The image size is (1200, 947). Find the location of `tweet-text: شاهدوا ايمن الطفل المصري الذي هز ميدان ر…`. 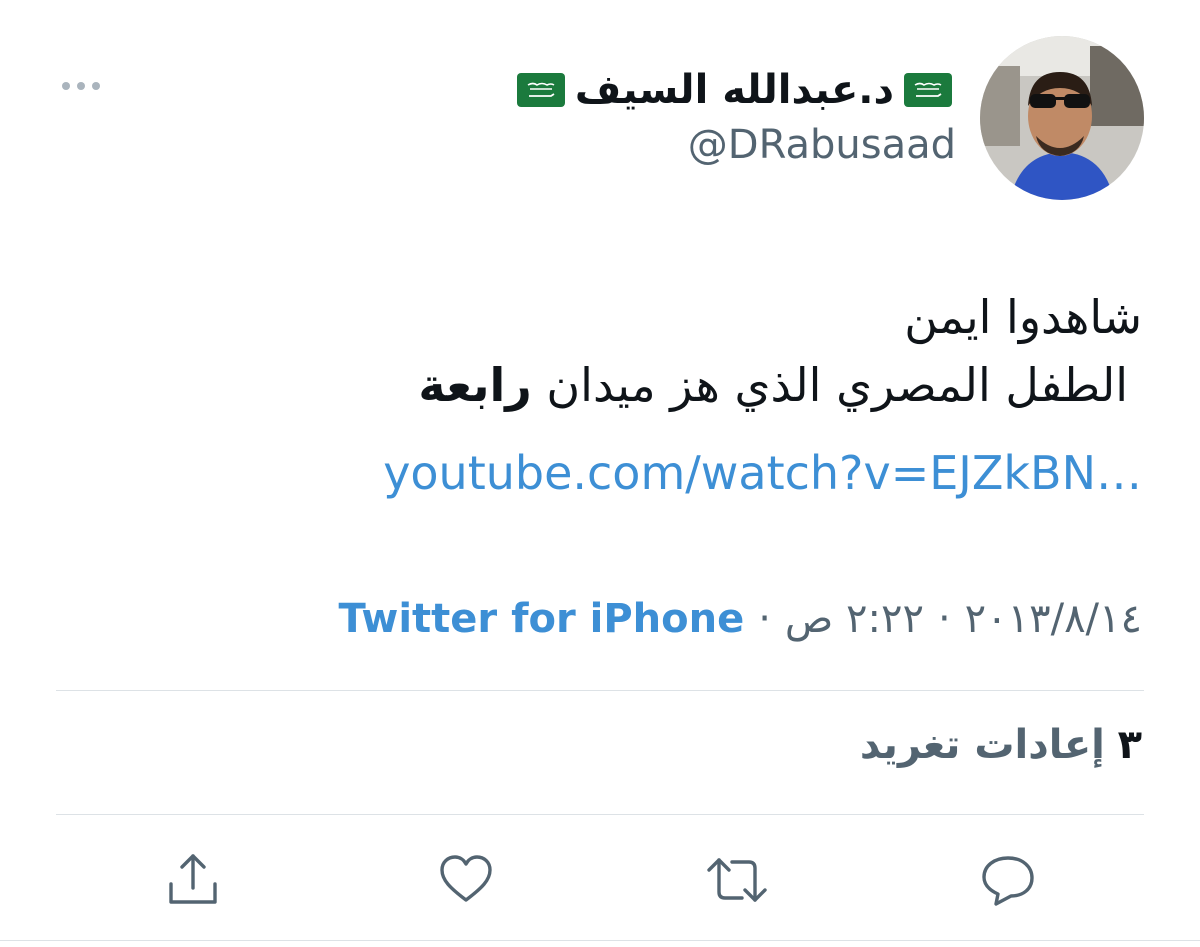

tweet-text: شاهدوا ايمن الطفل المصري الذي هز ميدان ر… is located at coordinates (642, 351).